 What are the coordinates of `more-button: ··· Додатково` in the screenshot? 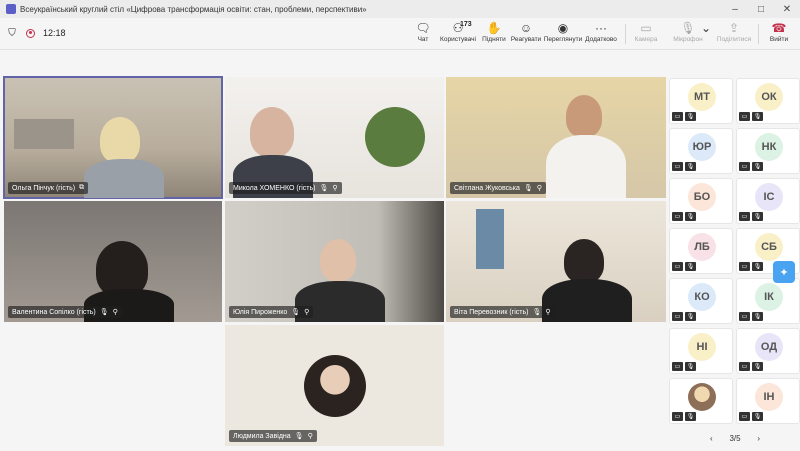 It's located at (601, 34).